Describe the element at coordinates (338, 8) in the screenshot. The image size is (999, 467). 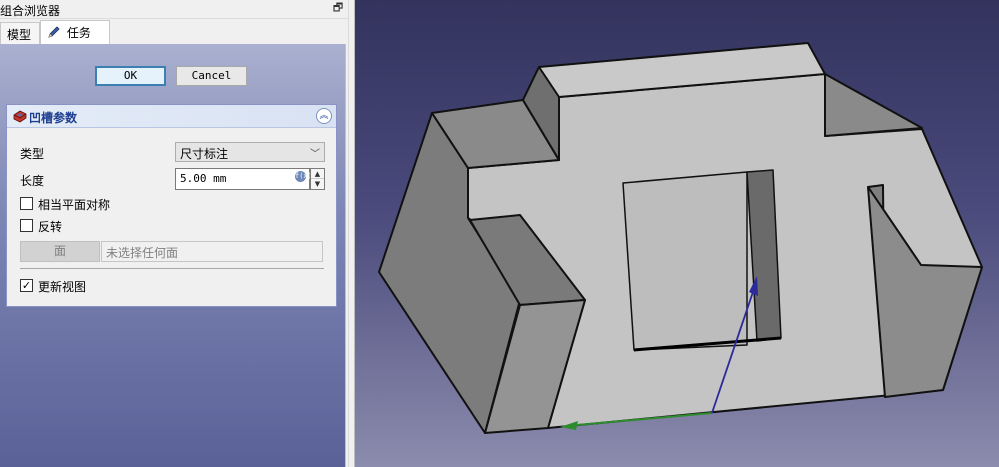
I see `restore-window-icon: 🗗` at that location.